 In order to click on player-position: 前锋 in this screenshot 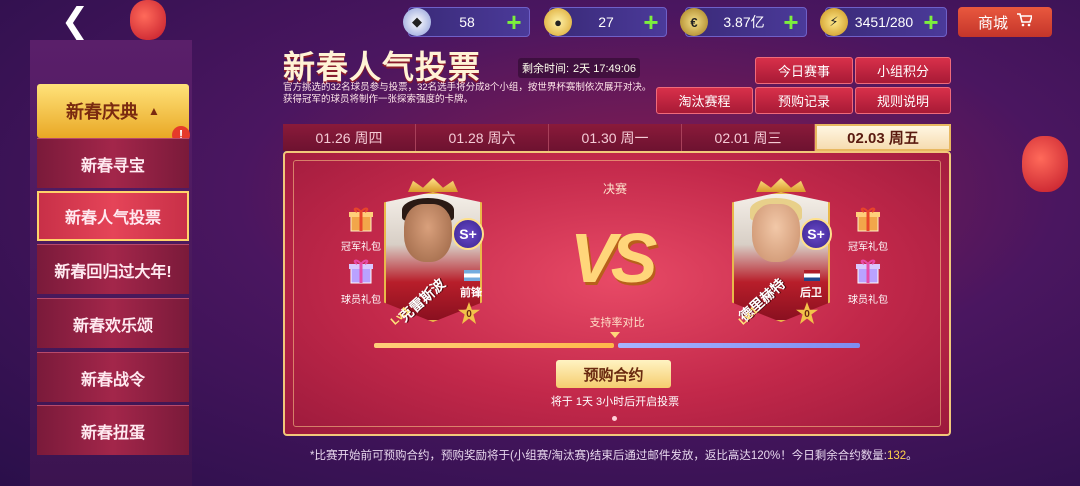, I will do `click(471, 293)`.